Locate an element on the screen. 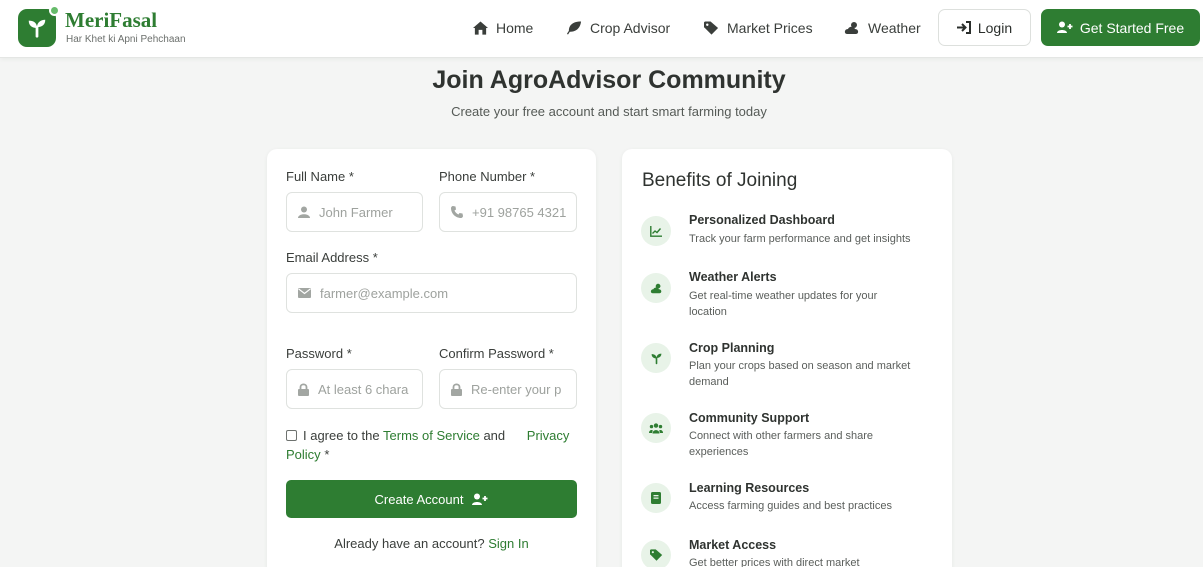 This screenshot has height=567, width=1203. page-title: Join AgroAdvisor Community is located at coordinates (609, 80).